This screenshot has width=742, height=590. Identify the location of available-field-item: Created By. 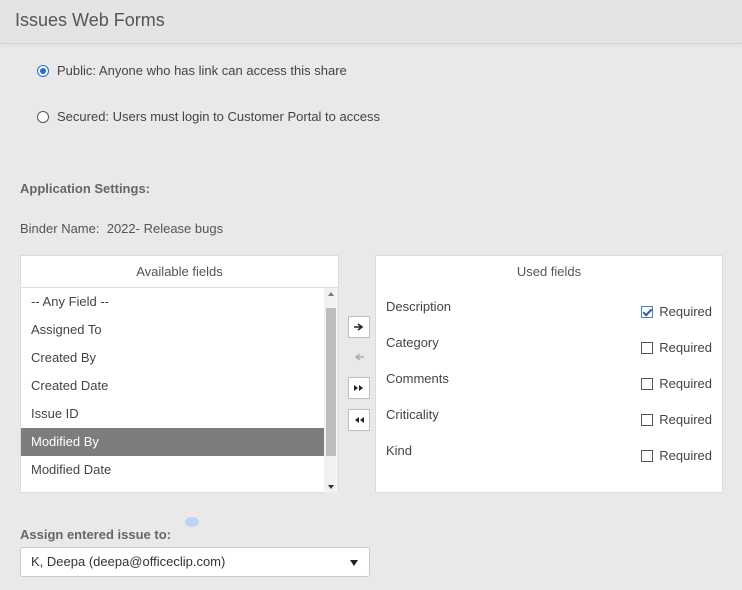
(172, 358).